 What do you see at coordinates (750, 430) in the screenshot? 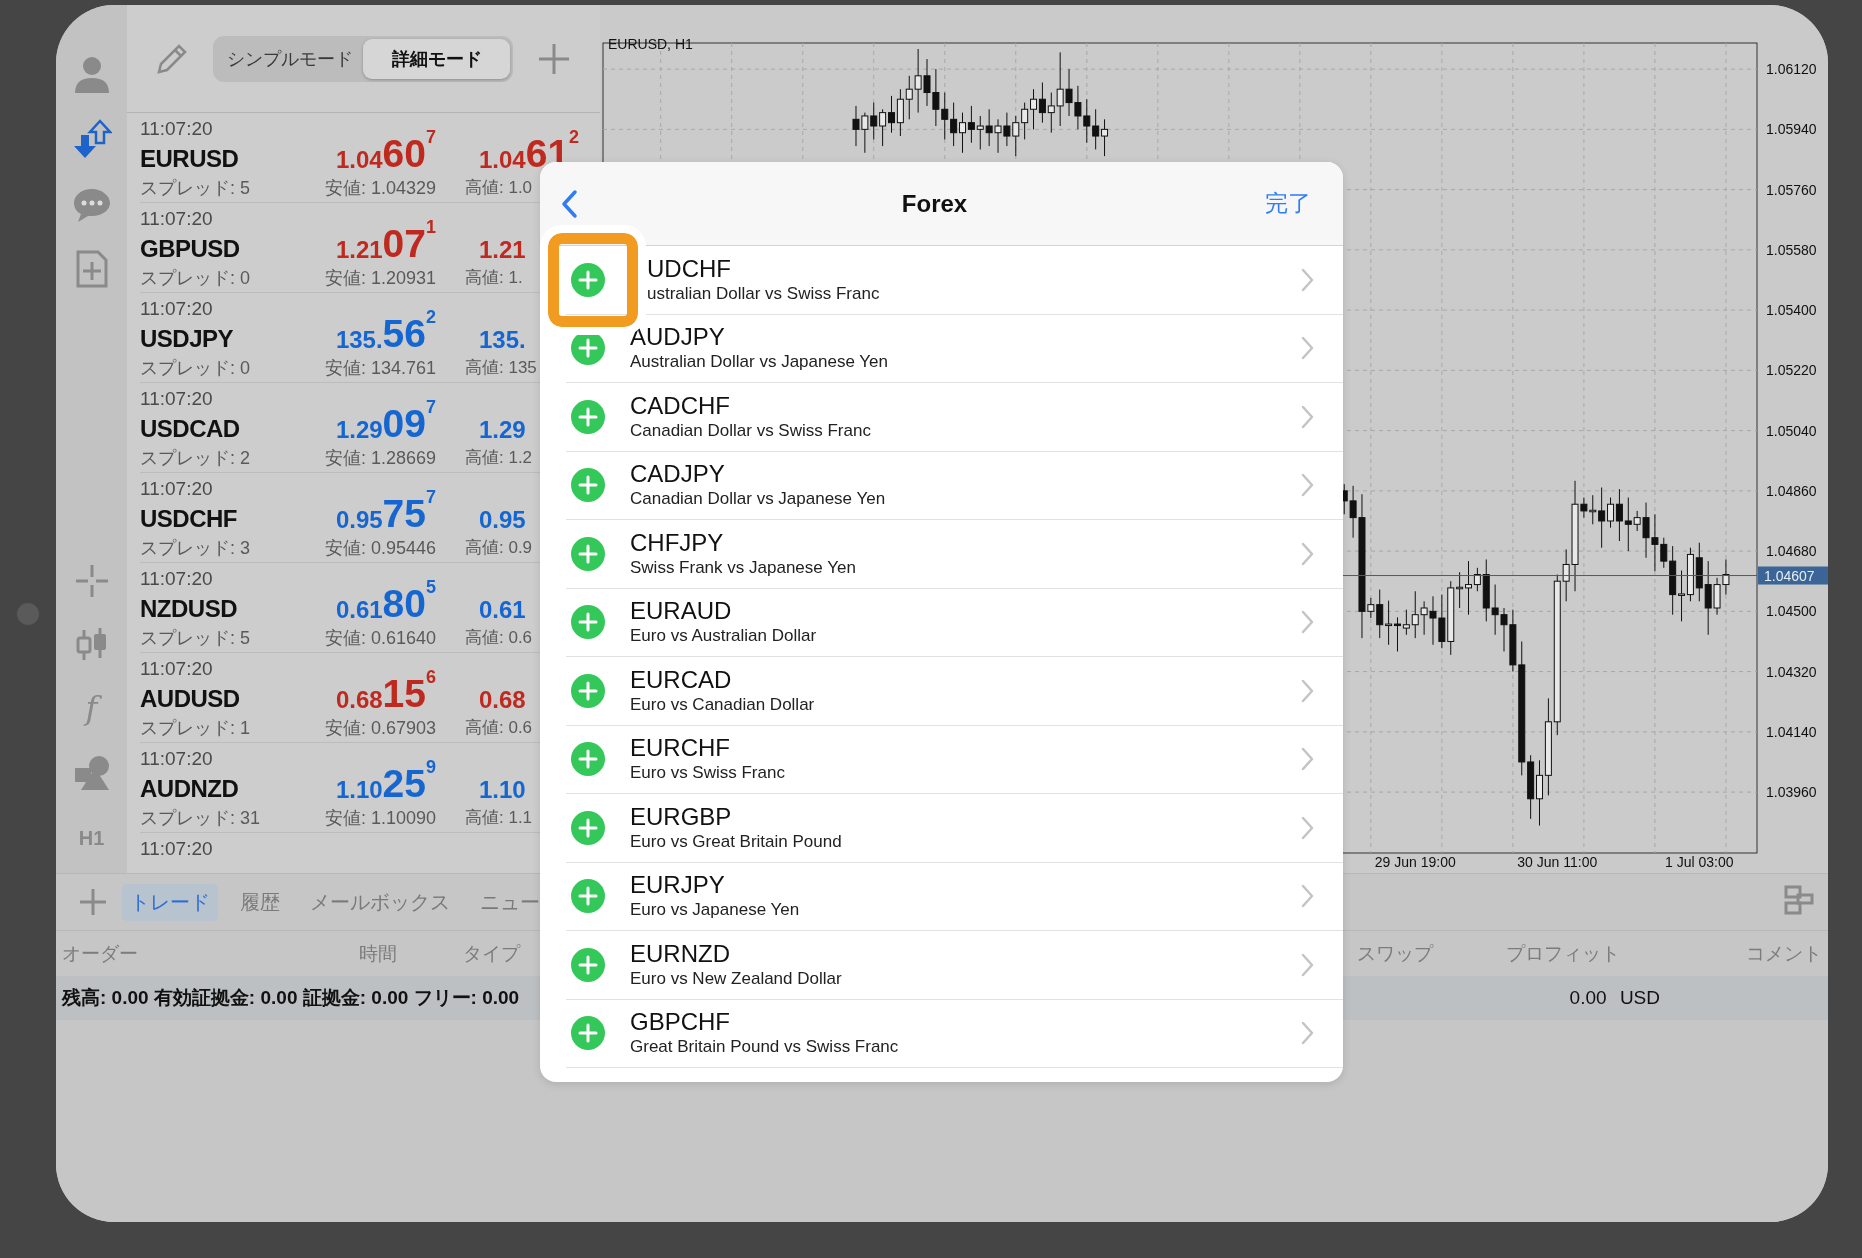
I see `symbol-description: Canadian Dollar vs Swiss Franc` at bounding box center [750, 430].